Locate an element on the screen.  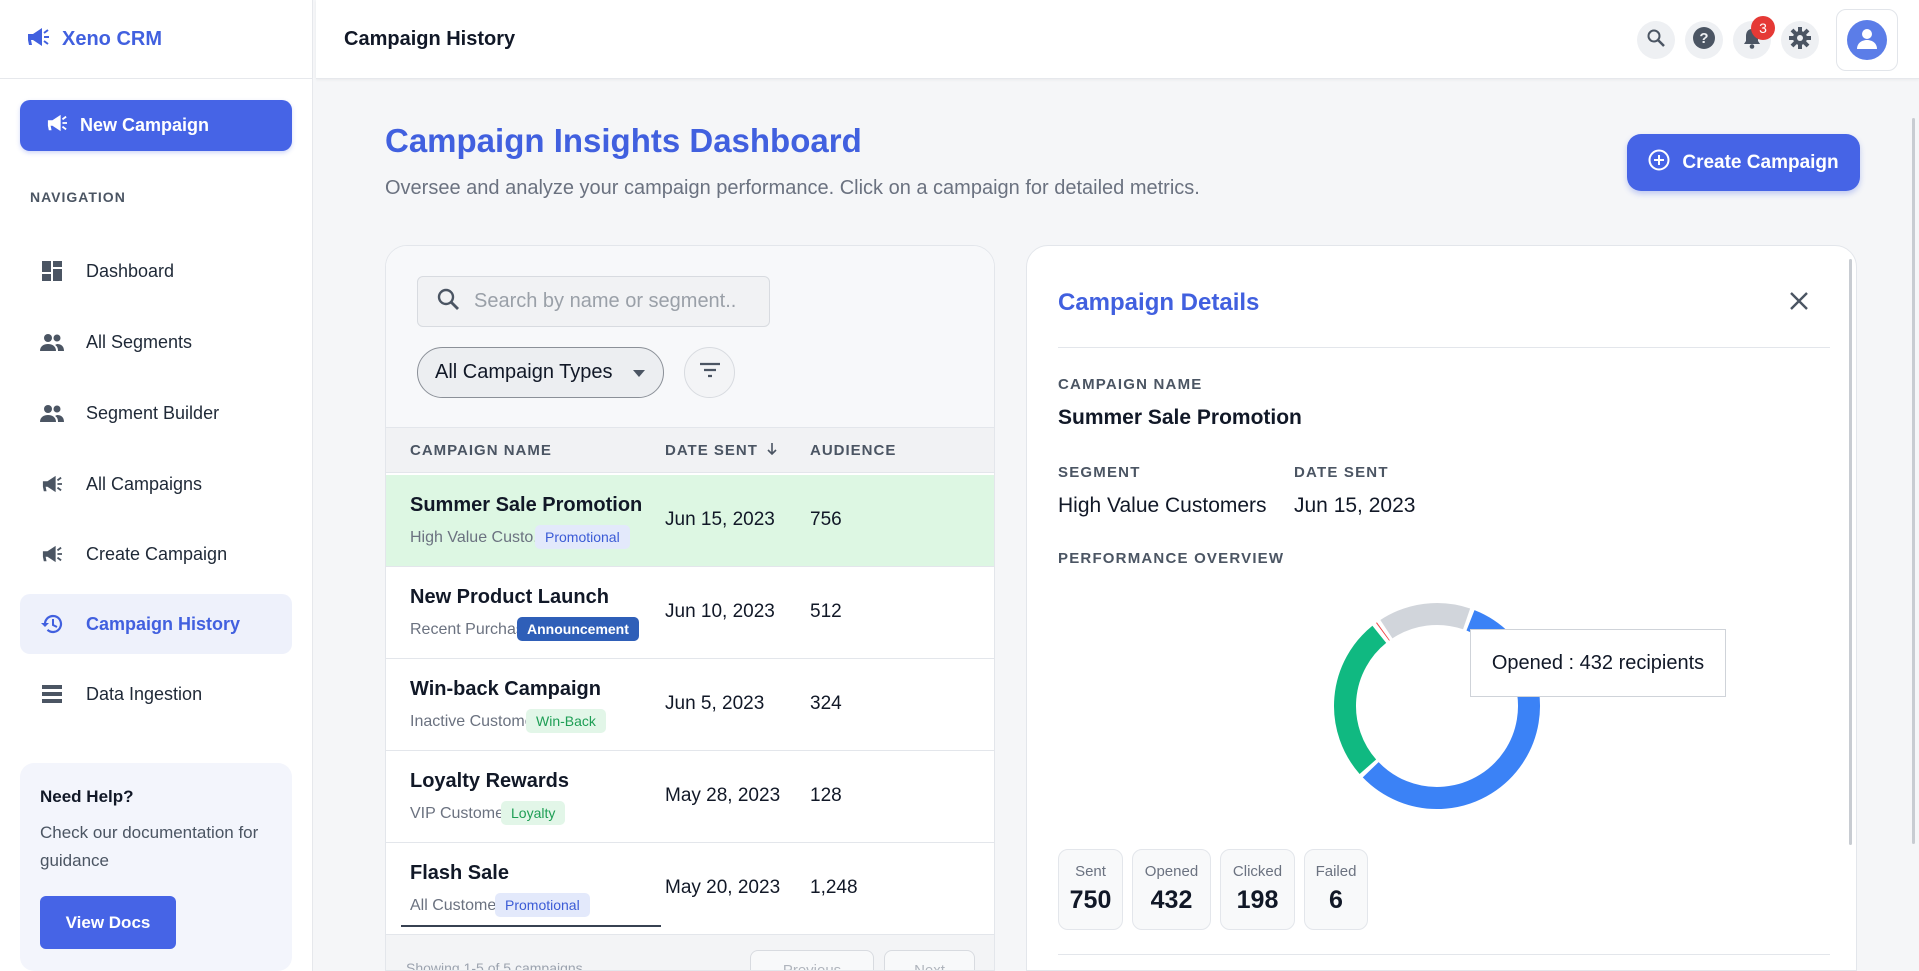
performance-label: PERFORMANCE OVERVIEW is located at coordinates (1171, 558).